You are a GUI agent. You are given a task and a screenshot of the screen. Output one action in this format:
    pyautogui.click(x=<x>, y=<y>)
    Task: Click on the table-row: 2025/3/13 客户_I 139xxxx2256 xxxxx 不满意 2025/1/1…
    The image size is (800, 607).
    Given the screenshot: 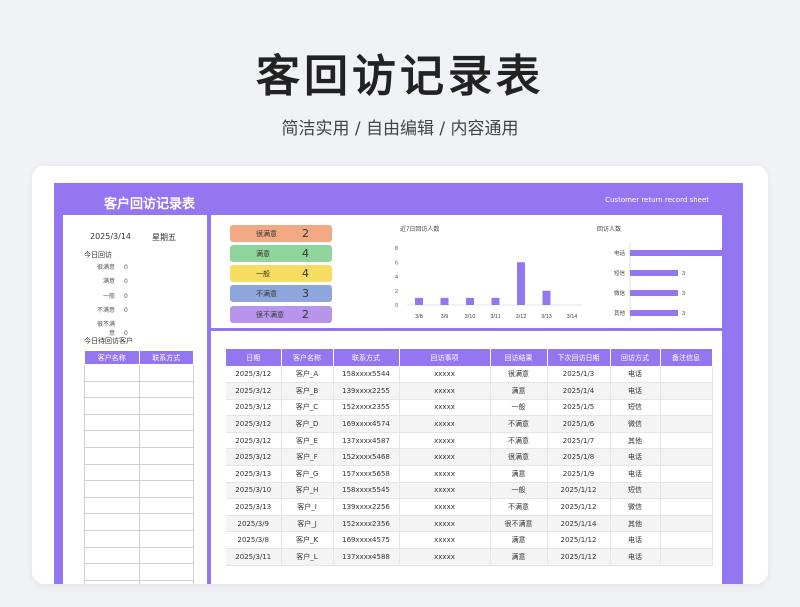 What is the action you would take?
    pyautogui.click(x=469, y=507)
    